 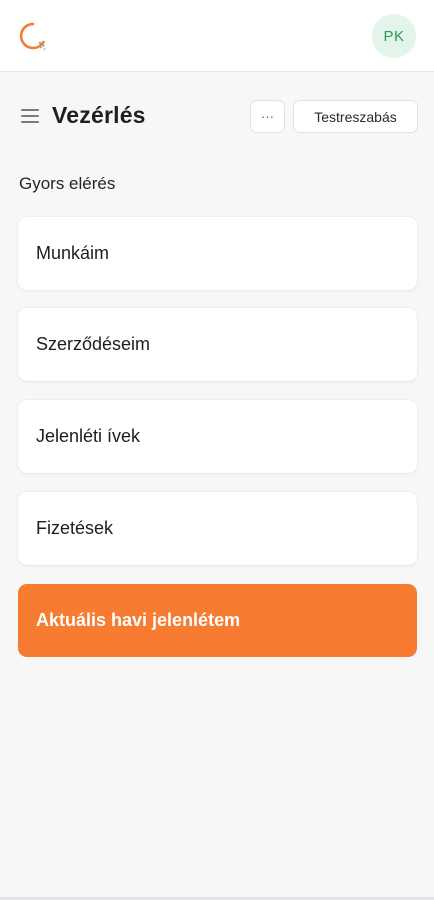 I want to click on user-avatar: PK, so click(x=394, y=36).